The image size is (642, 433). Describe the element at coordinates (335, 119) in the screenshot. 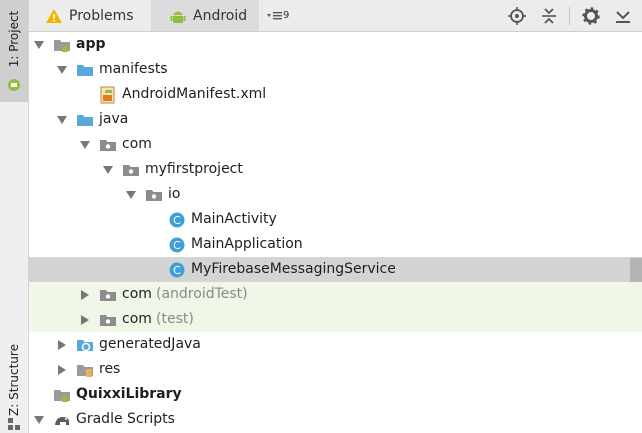

I see `tree-item: java` at that location.